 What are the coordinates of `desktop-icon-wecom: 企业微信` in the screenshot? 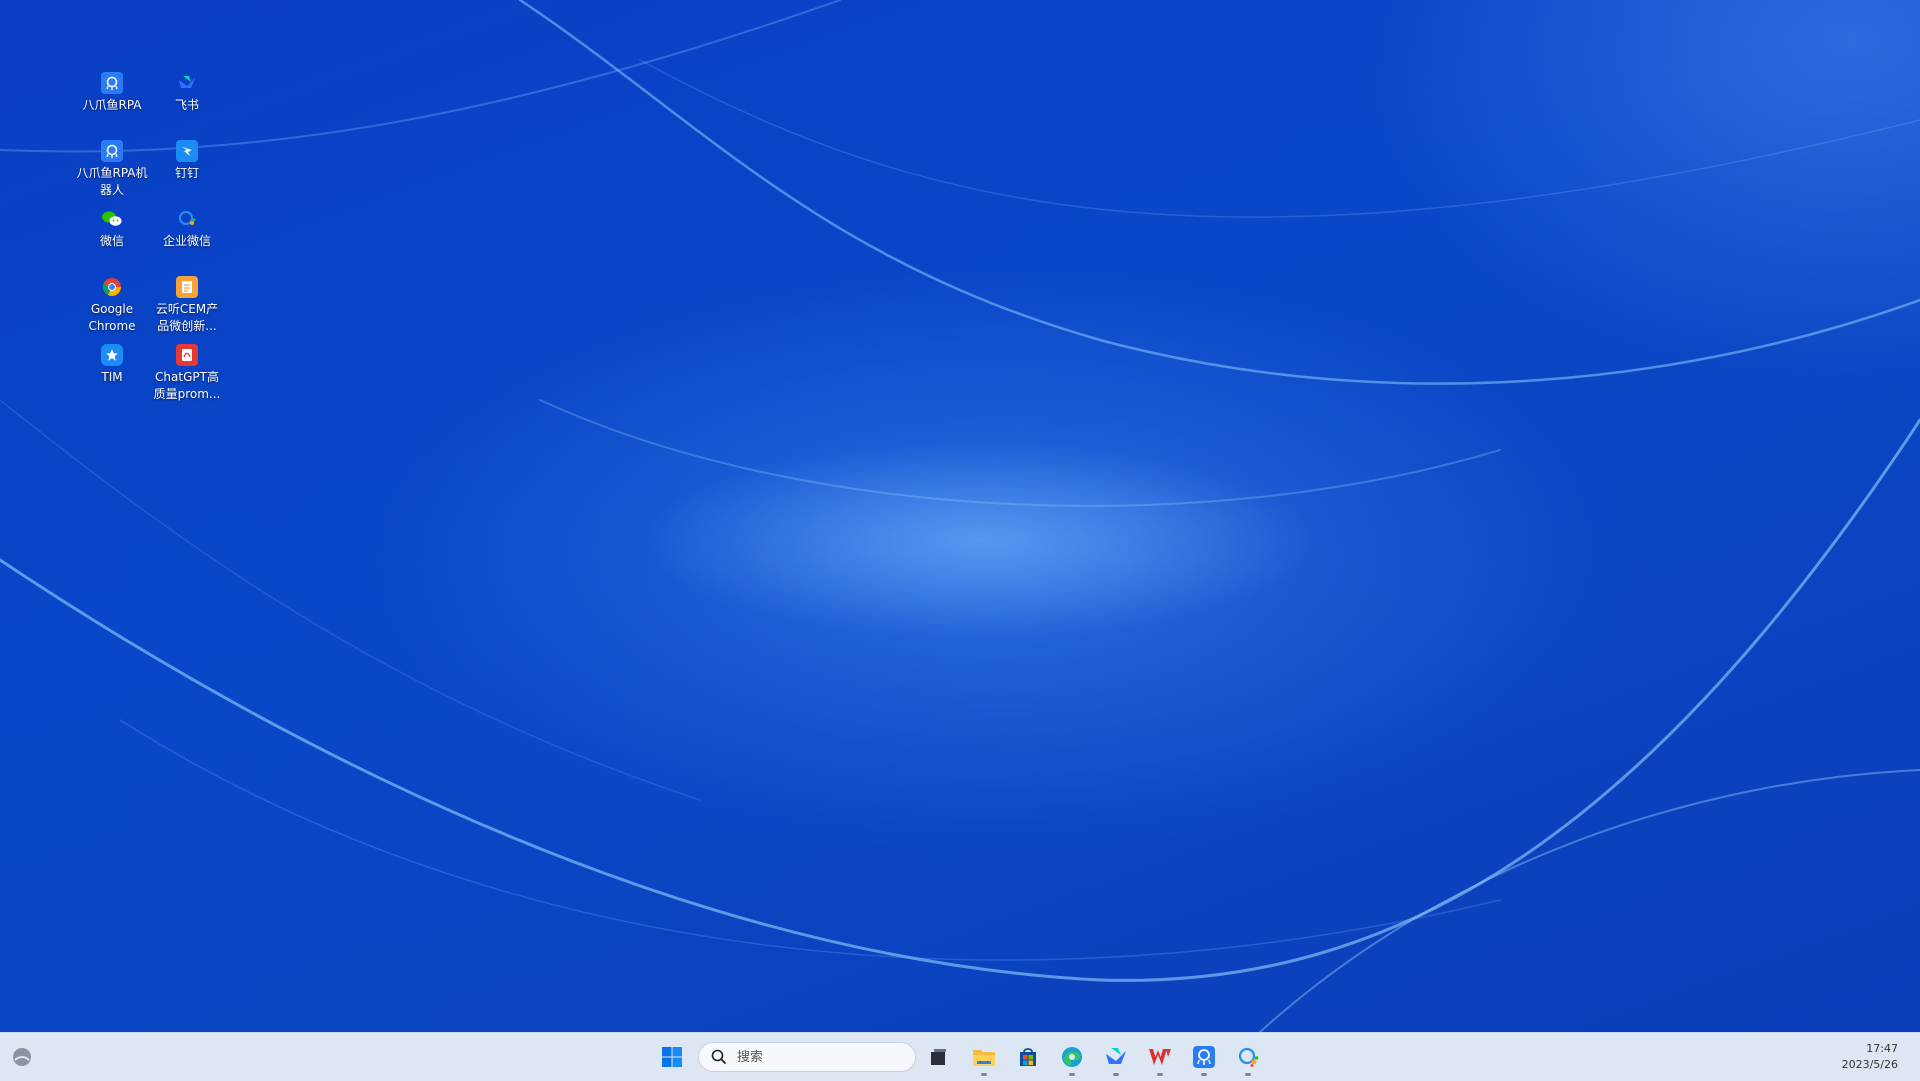 It's located at (187, 229).